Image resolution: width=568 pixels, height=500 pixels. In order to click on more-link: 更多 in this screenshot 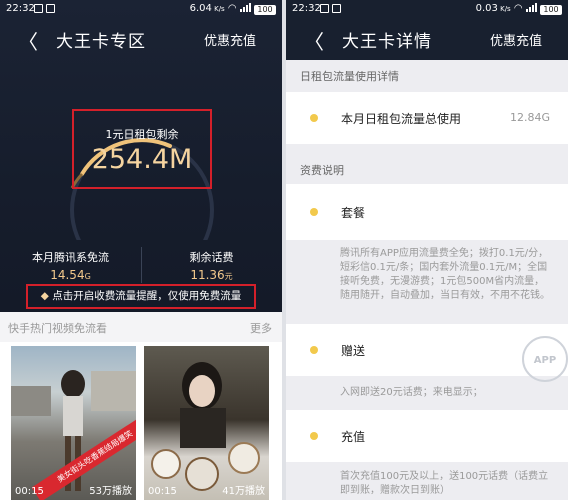, I will do `click(261, 328)`.